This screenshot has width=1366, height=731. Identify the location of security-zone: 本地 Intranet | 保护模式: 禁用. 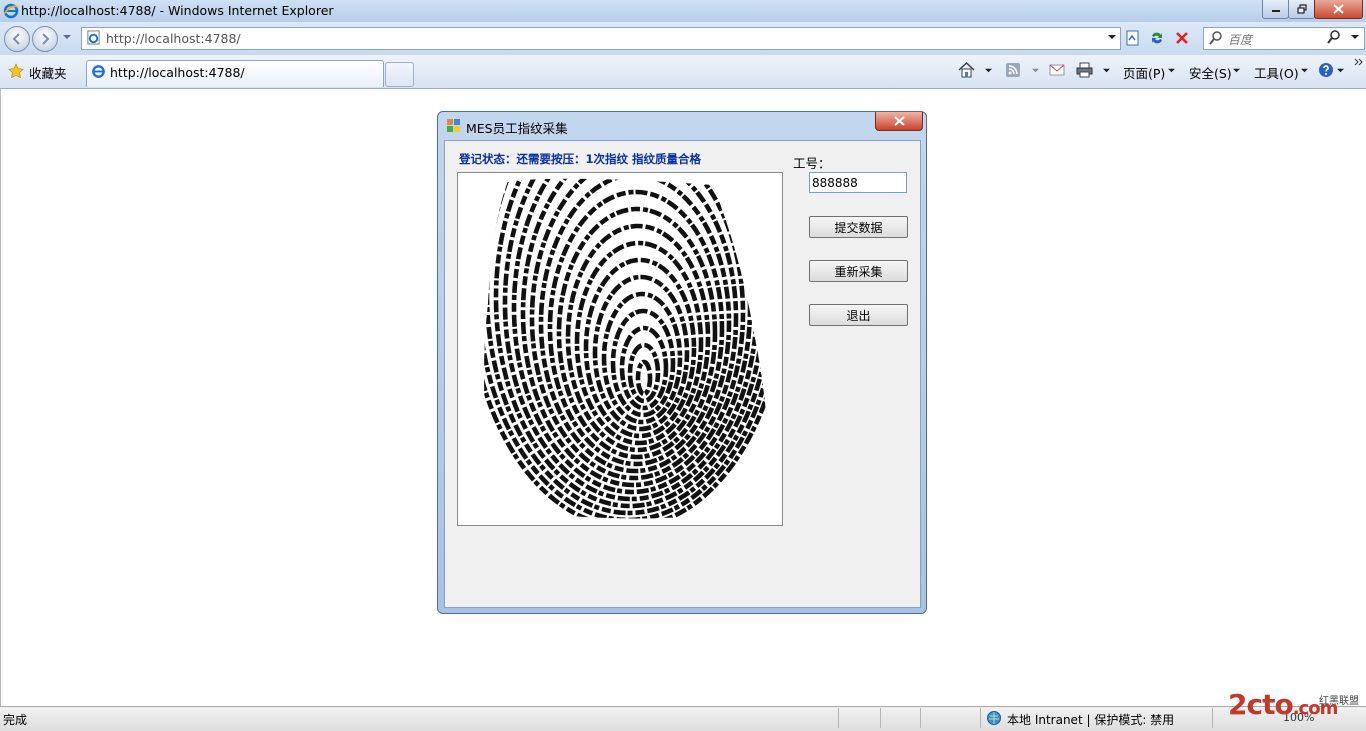
(1090, 719).